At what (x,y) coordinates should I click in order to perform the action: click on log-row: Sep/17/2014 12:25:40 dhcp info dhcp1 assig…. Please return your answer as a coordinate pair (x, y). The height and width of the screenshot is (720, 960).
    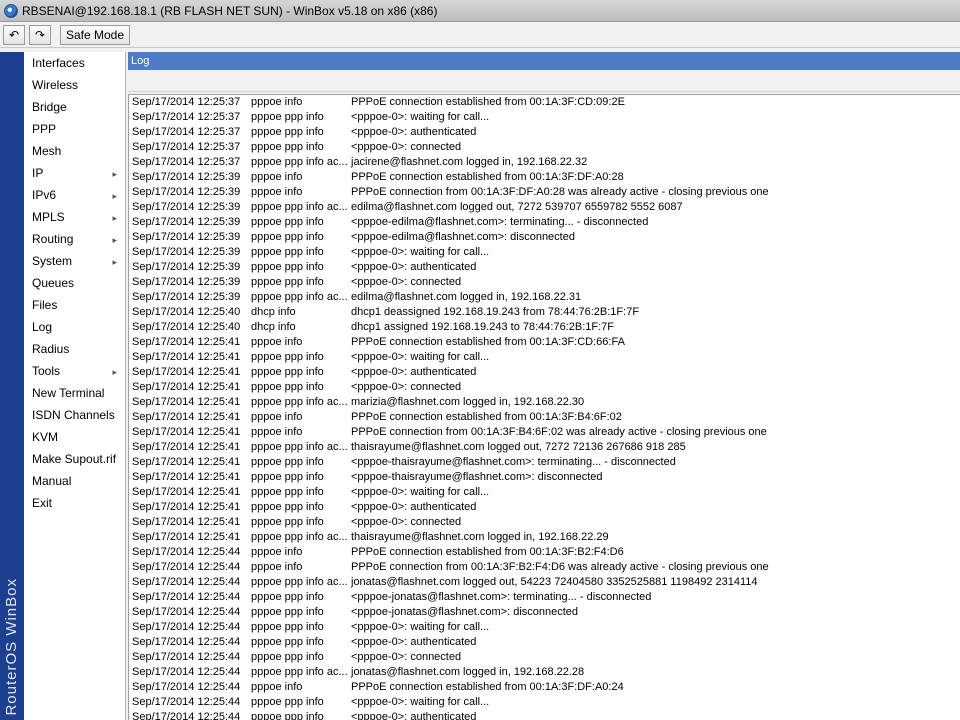
    Looking at the image, I should click on (544, 327).